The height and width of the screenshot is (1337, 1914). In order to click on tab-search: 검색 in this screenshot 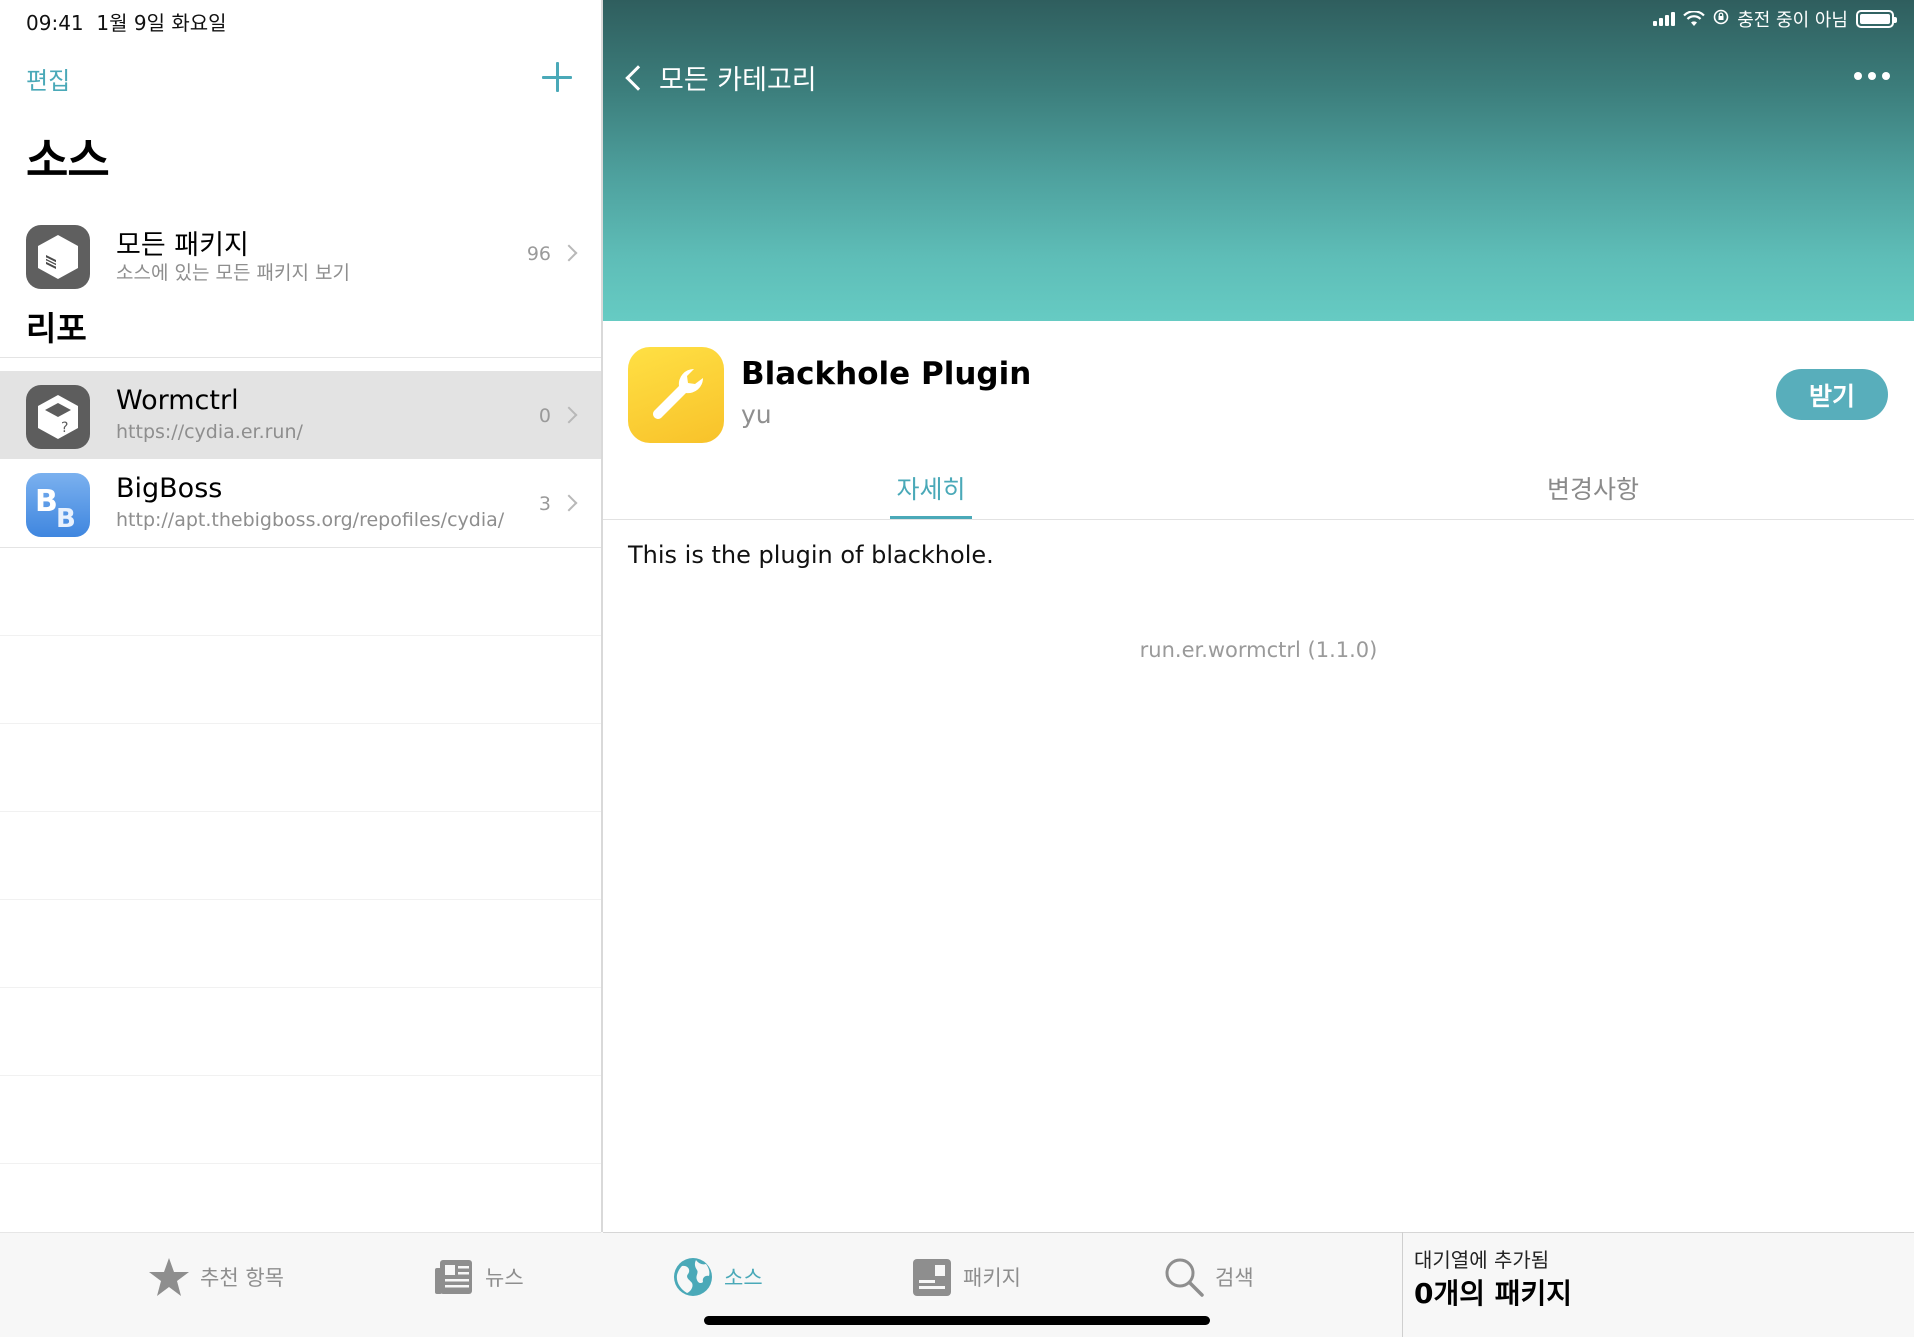, I will do `click(1208, 1277)`.